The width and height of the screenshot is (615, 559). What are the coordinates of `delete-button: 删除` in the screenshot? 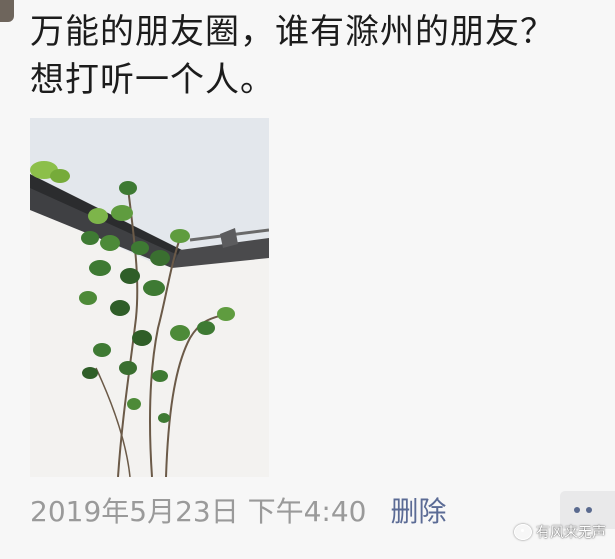 It's located at (418, 510).